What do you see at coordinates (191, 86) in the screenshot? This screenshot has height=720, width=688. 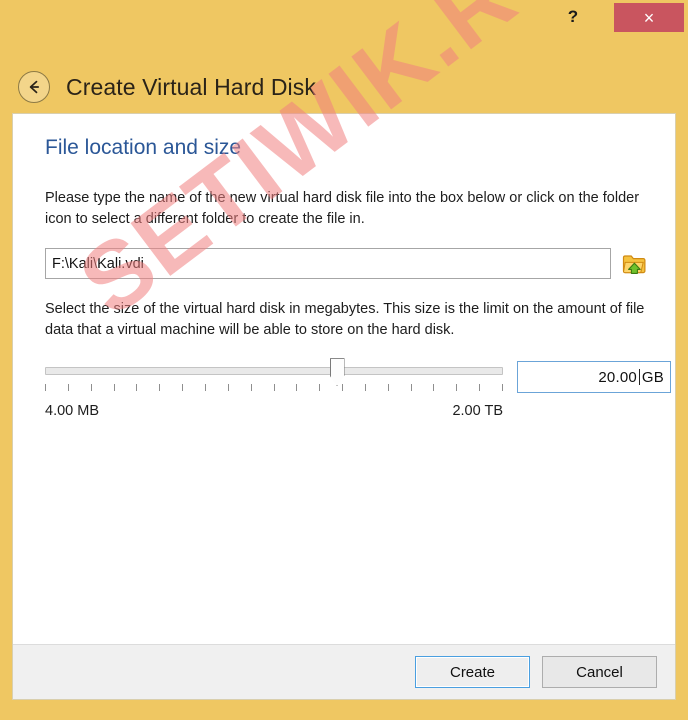 I see `page-title: Create Virtual Hard Disk` at bounding box center [191, 86].